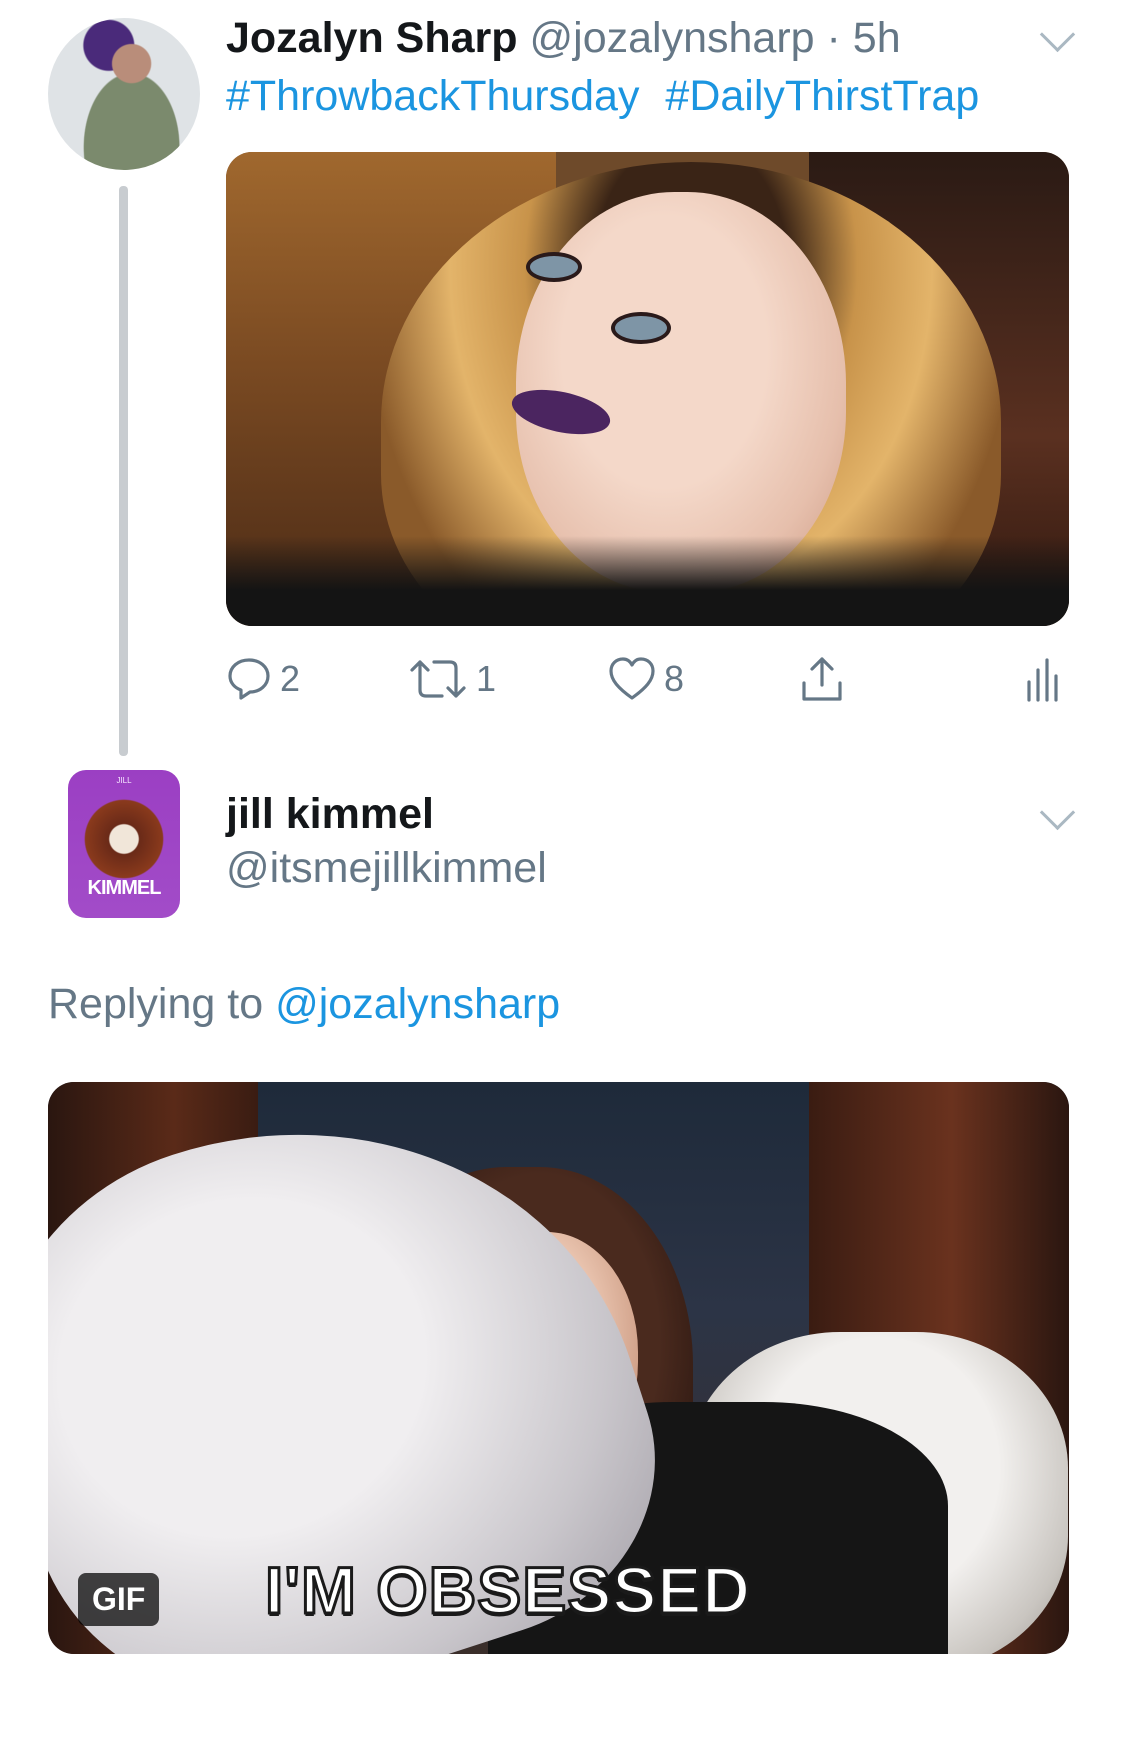 The image size is (1125, 1740). I want to click on hashtag-link: #ThrowbackThursday, so click(432, 96).